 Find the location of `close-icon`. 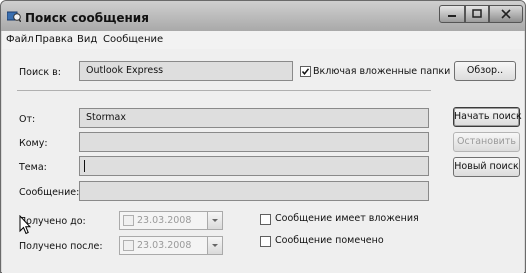

close-icon is located at coordinates (506, 14).